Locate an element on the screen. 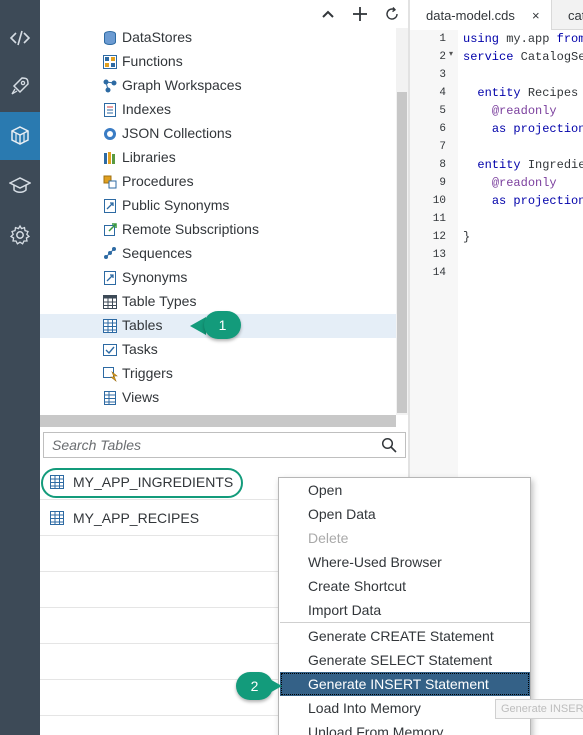  tab-data-model: data-model.cds is located at coordinates (481, 15).